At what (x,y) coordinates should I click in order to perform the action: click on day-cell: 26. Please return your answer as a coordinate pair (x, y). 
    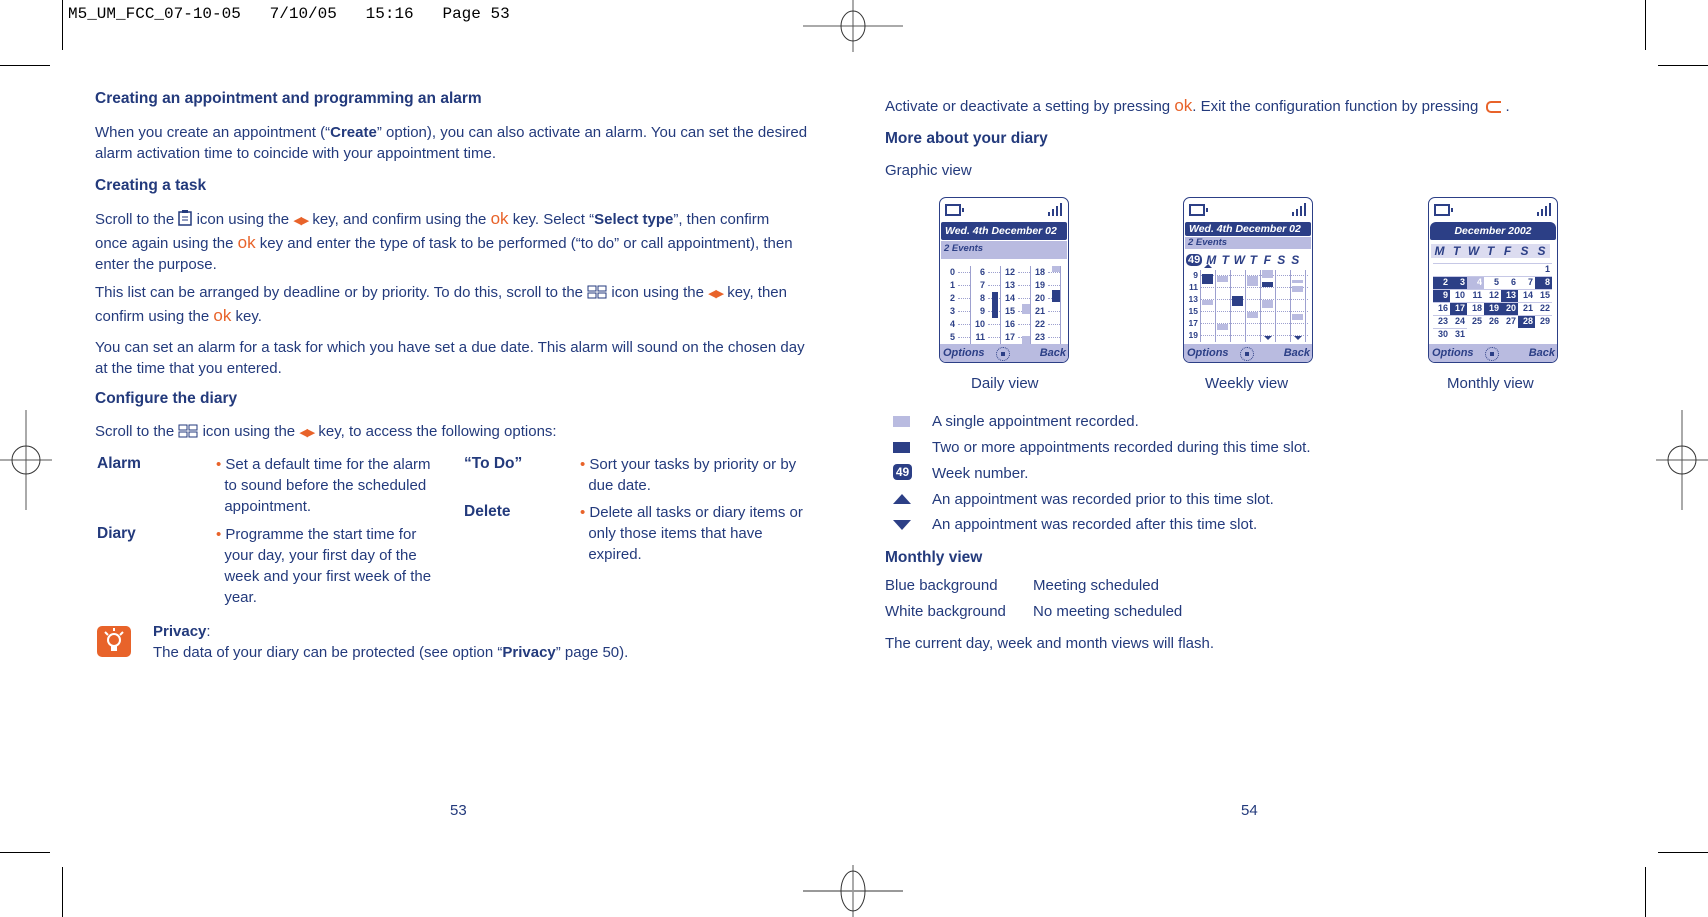
    Looking at the image, I should click on (1492, 321).